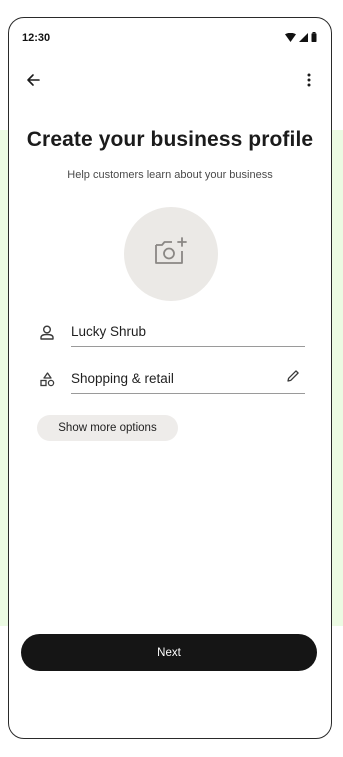  Describe the element at coordinates (107, 428) in the screenshot. I see `show-more-options-button: Show more options` at that location.